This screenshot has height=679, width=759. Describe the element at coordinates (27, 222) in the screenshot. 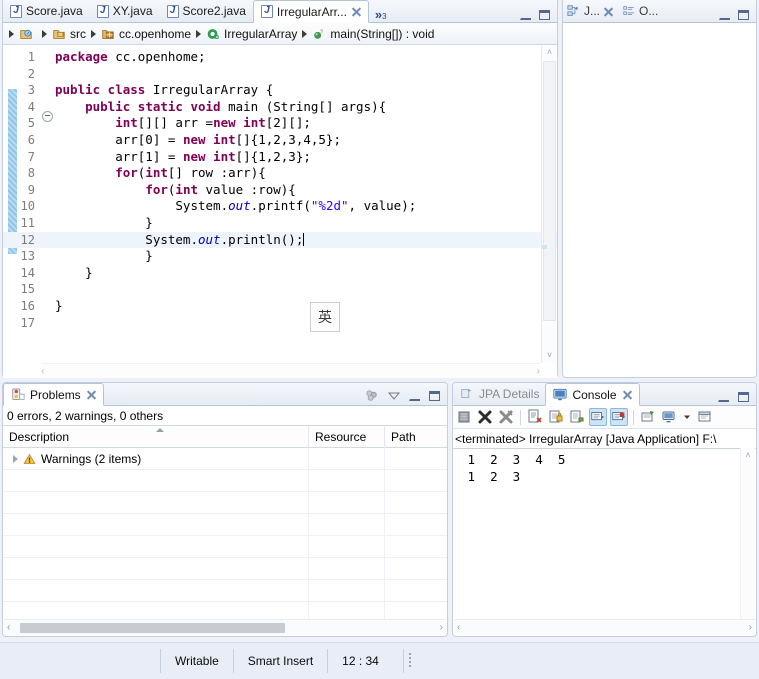

I see `line-number: 11` at that location.